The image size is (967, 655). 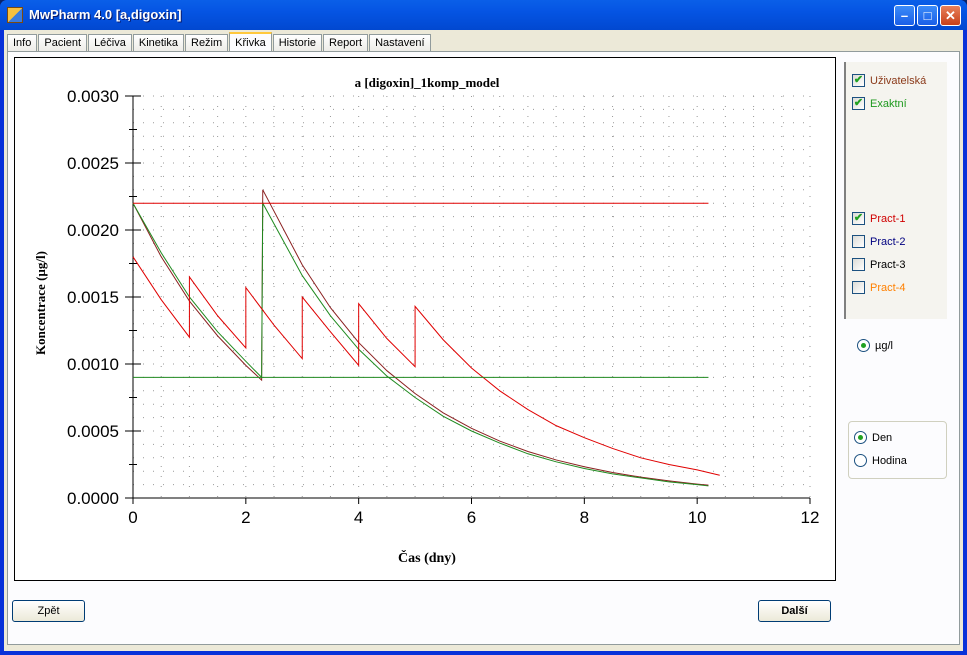 I want to click on unit-label: µg/l, so click(x=884, y=345).